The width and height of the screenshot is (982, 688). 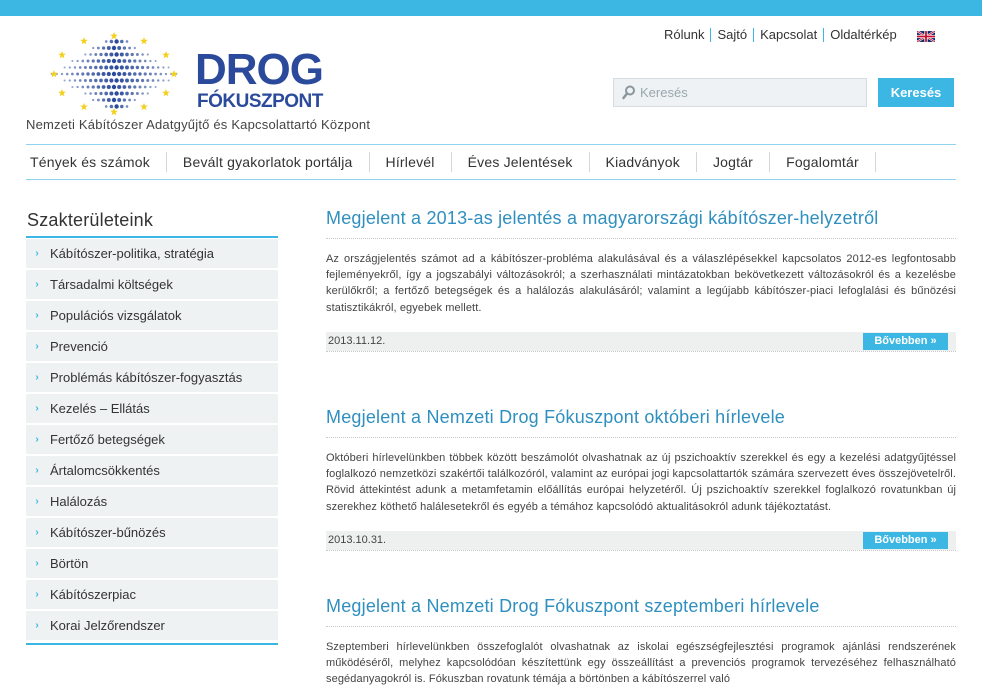 I want to click on sidebar-item-tarsadalmi-koltsegek: › Társadalmi költségek, so click(x=152, y=284).